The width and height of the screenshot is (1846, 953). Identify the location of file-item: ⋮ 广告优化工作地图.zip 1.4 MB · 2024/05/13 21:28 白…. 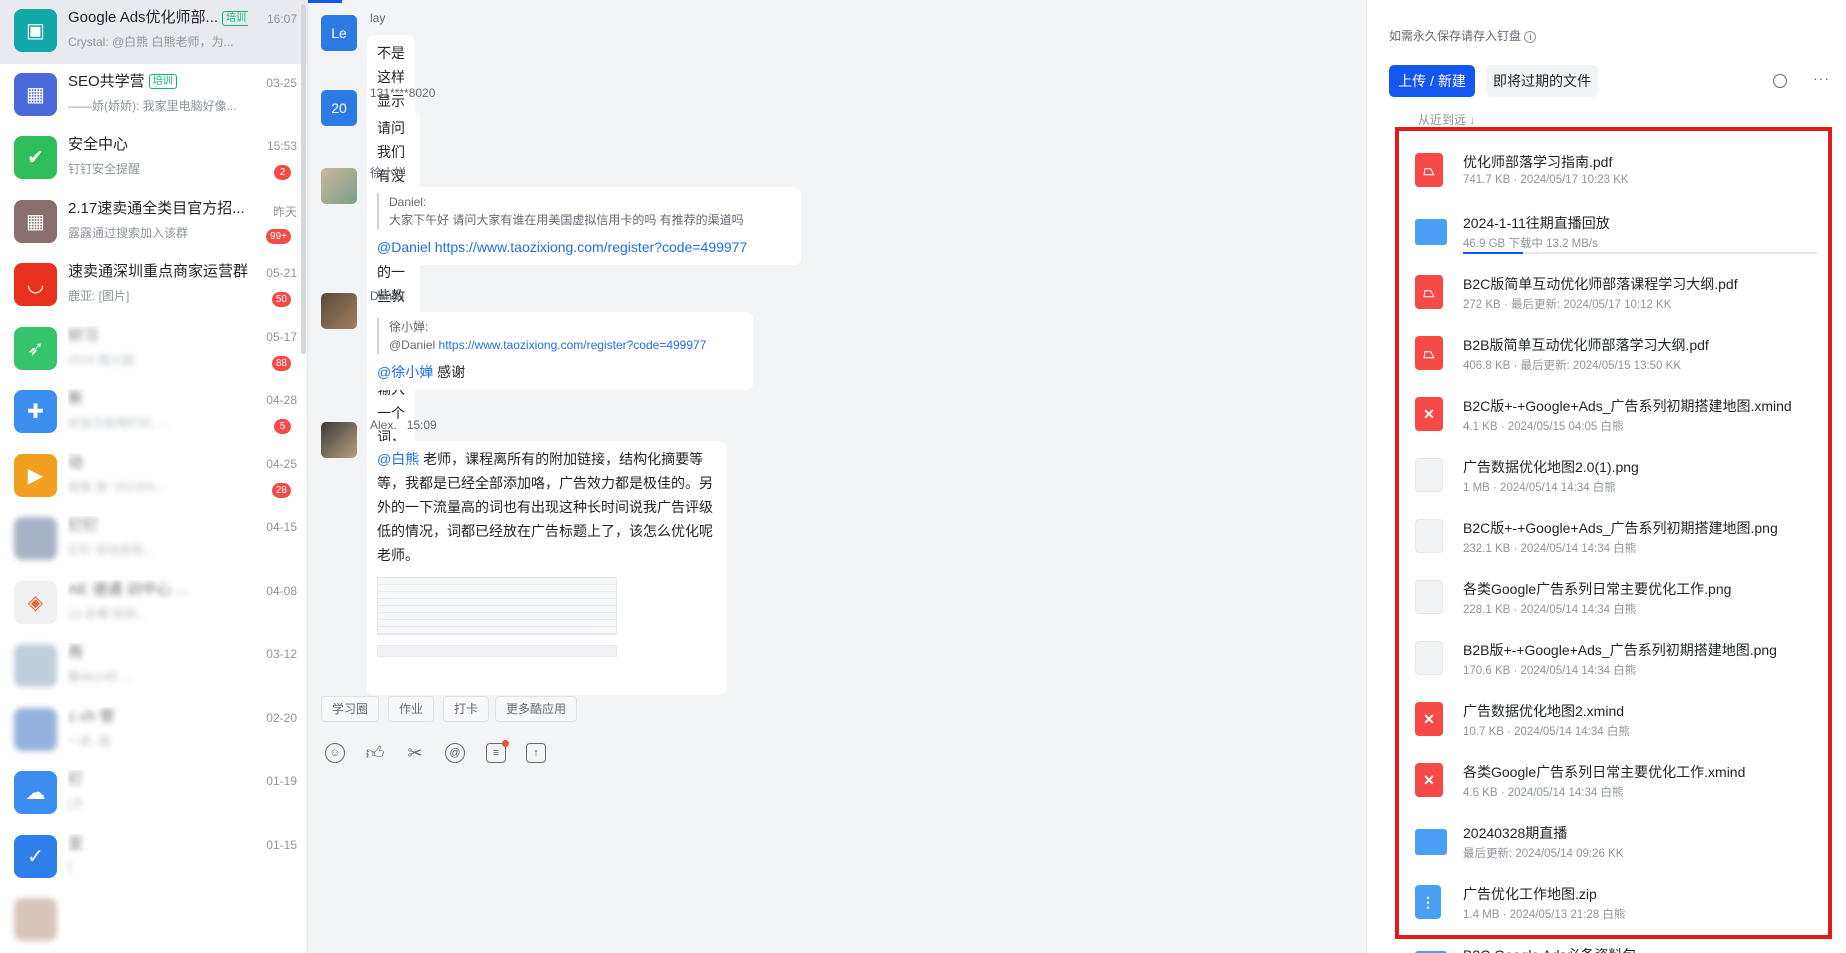
(1620, 909).